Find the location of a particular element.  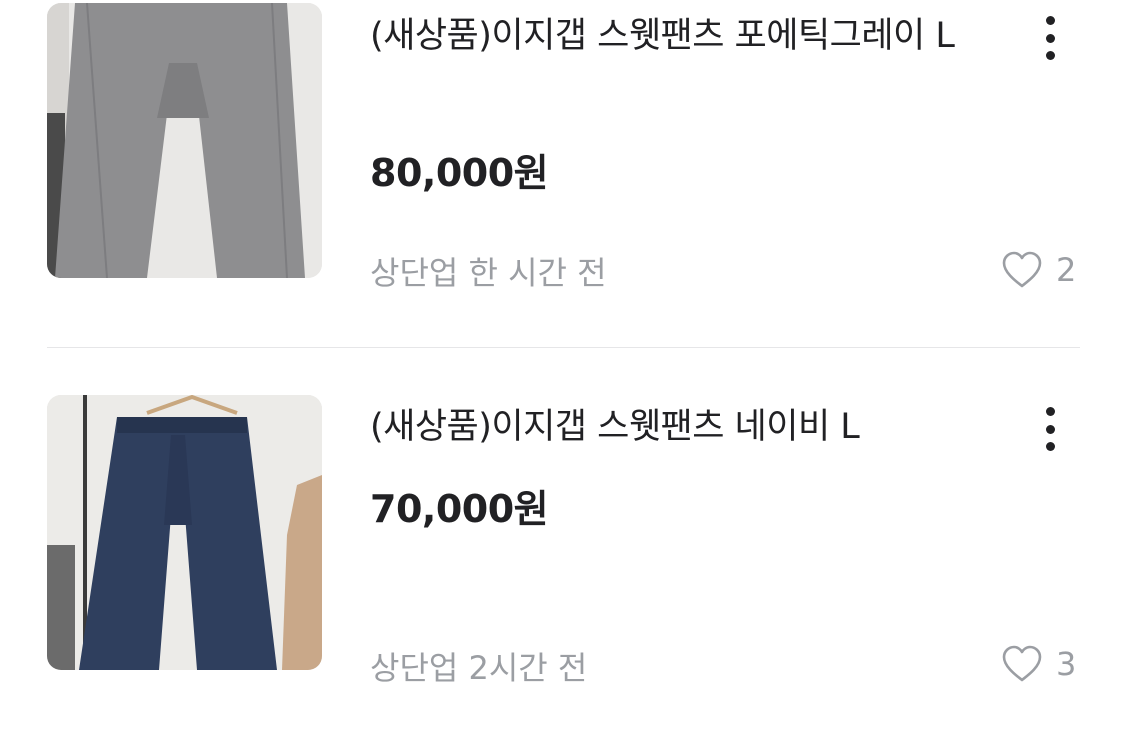

listing-time: 상단업 2시간 전 is located at coordinates (479, 668).